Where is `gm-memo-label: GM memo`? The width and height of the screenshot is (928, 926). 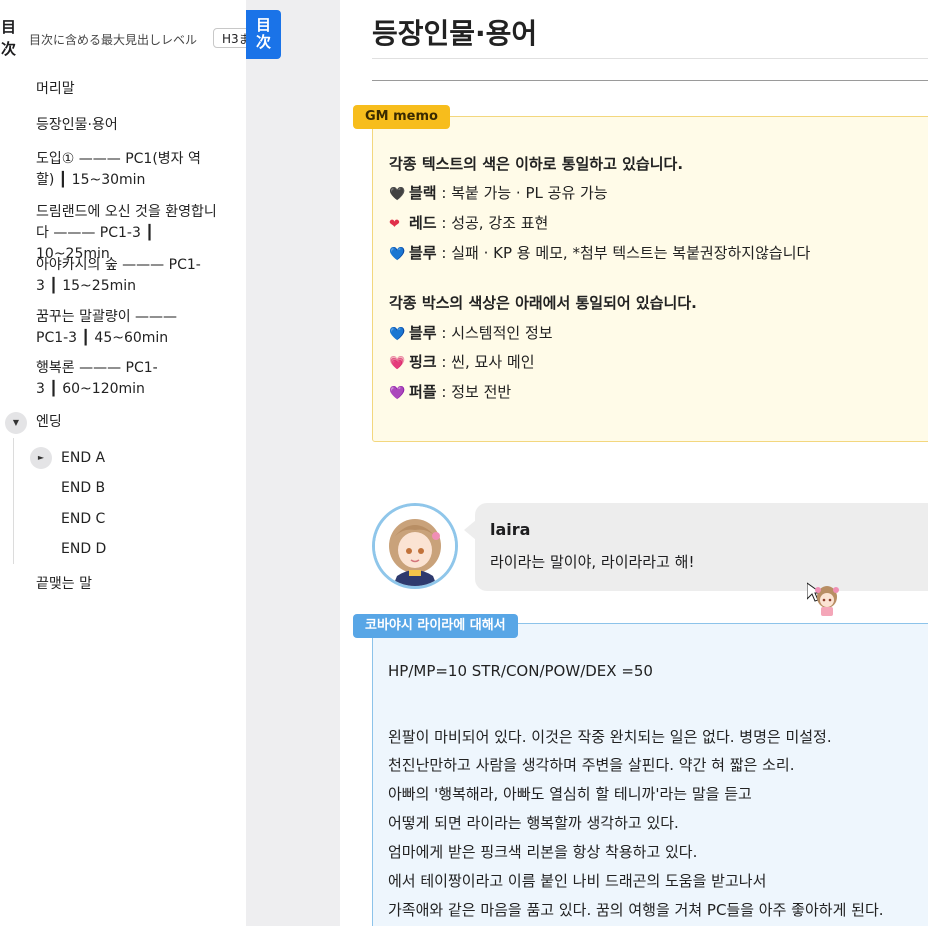
gm-memo-label: GM memo is located at coordinates (401, 117).